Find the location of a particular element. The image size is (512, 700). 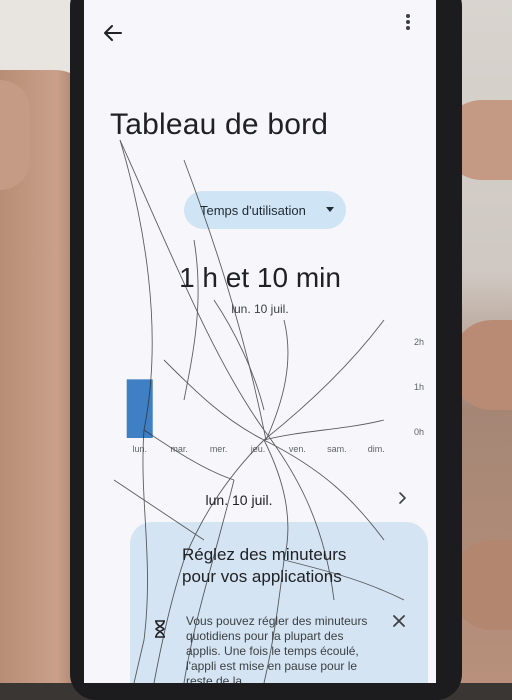

x-tick-label: jeu. is located at coordinates (258, 449).